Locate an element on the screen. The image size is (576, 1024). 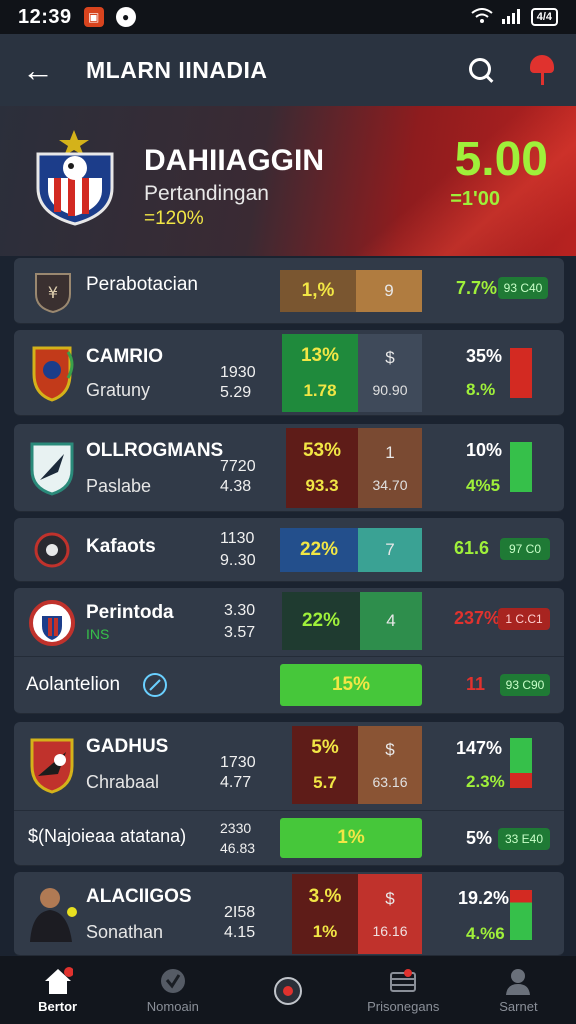
odds-left-block: 53% 93.3 is located at coordinates (322, 468).